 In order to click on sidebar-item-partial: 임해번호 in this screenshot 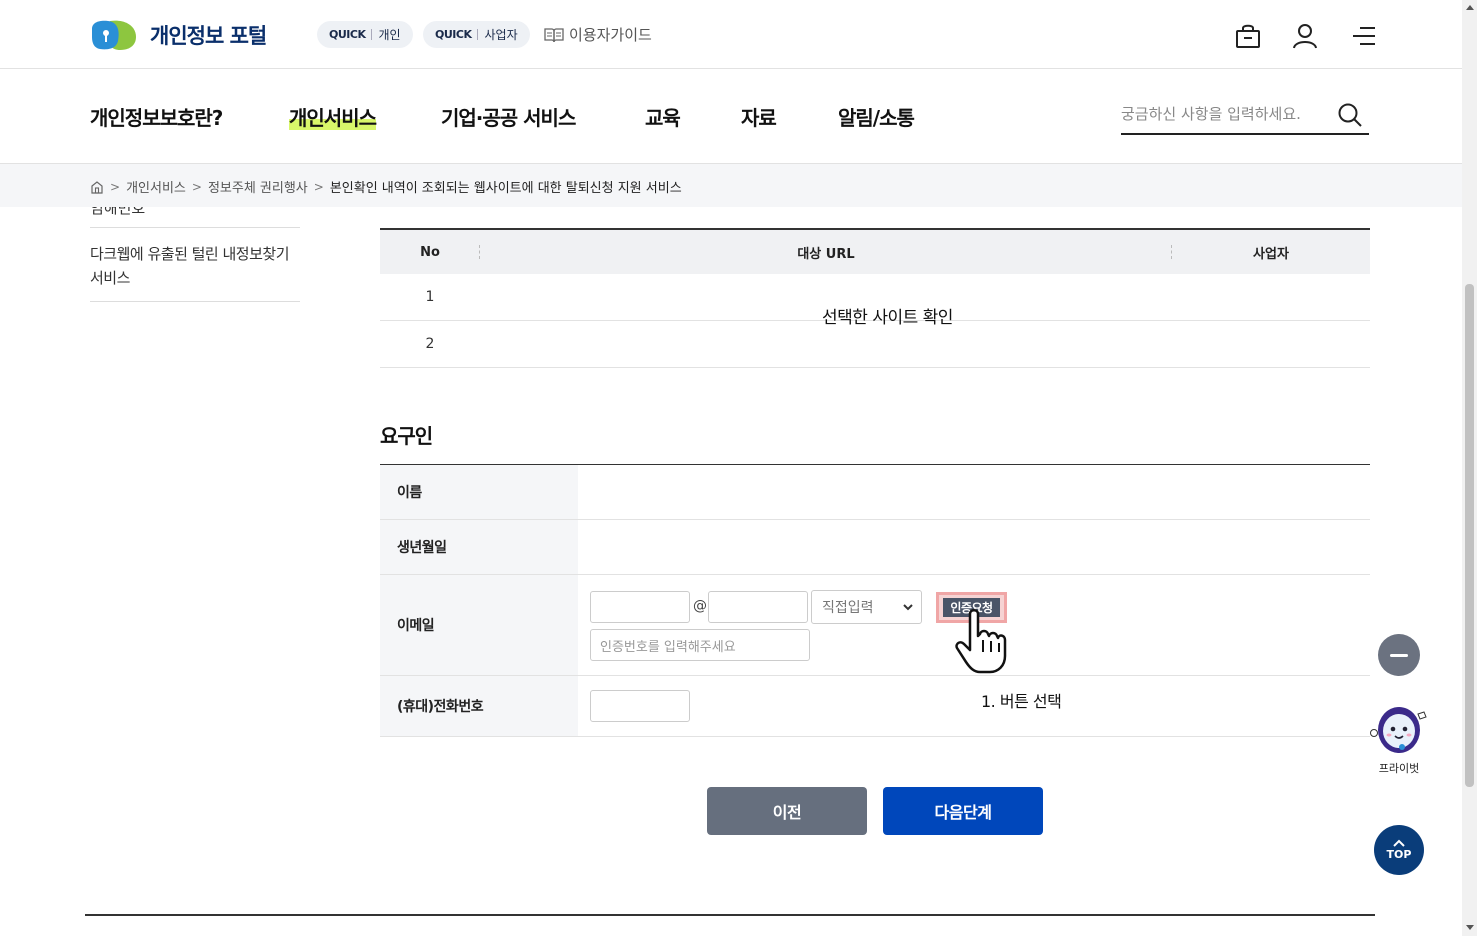, I will do `click(195, 217)`.